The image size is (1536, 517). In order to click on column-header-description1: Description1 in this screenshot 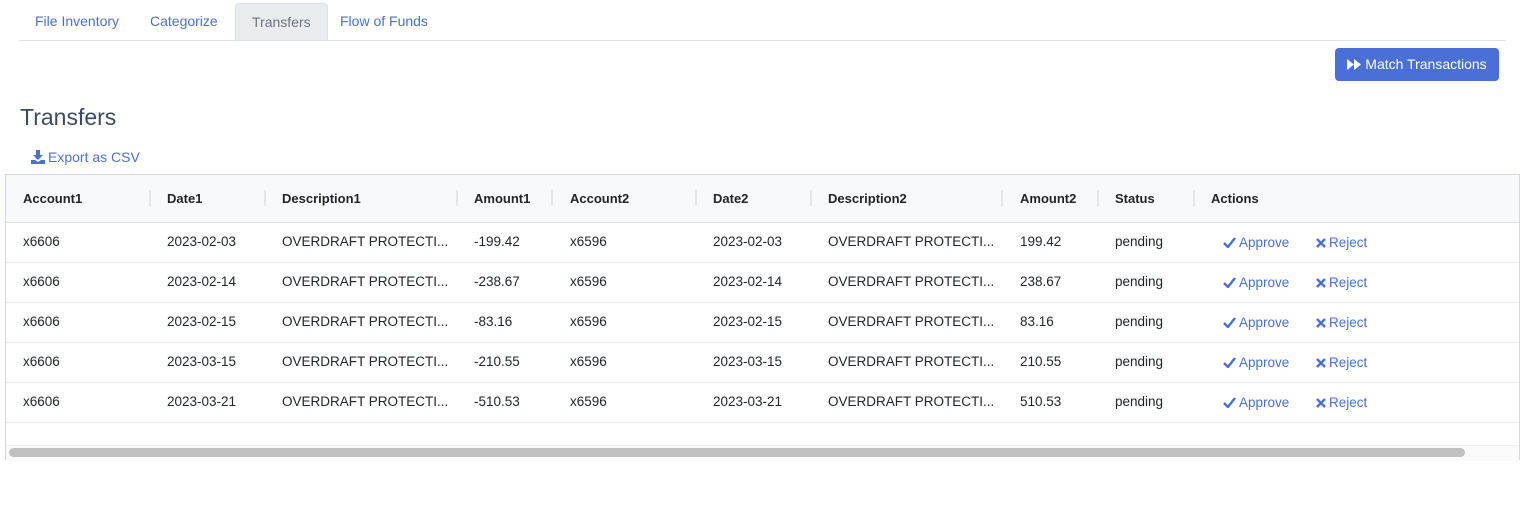, I will do `click(321, 198)`.